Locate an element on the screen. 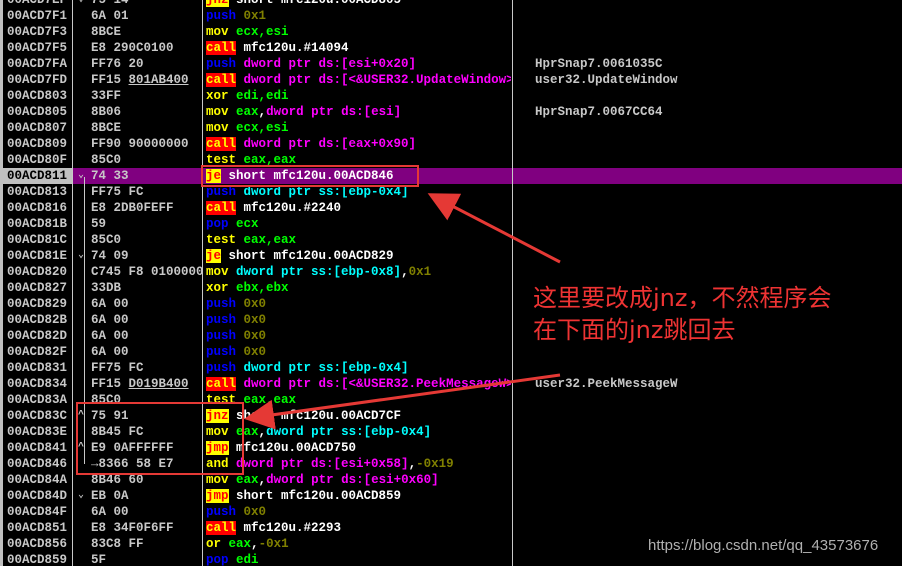  arrow-to-je is located at coordinates (494, 228).